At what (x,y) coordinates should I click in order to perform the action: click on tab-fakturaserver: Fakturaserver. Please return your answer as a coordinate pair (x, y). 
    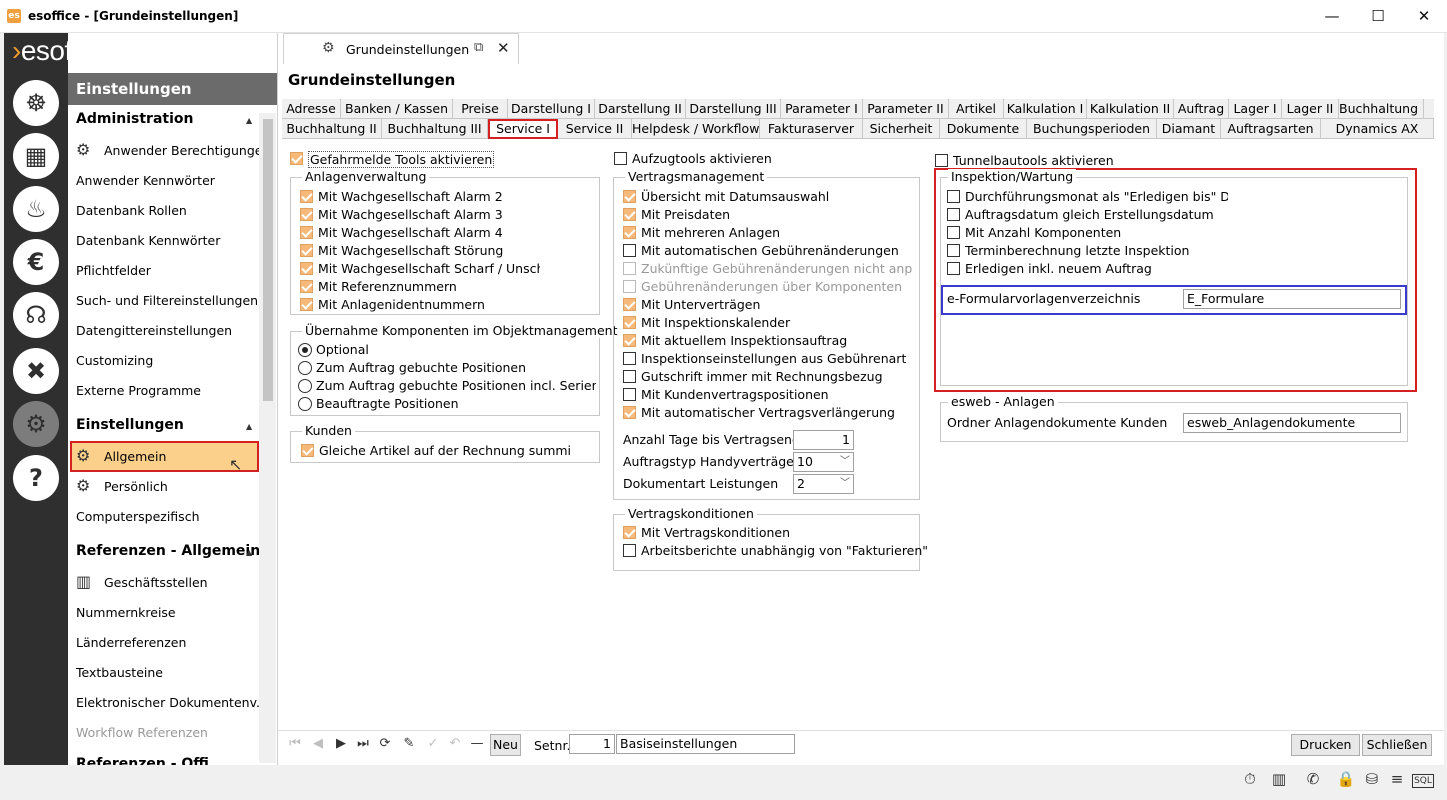
    Looking at the image, I should click on (811, 129).